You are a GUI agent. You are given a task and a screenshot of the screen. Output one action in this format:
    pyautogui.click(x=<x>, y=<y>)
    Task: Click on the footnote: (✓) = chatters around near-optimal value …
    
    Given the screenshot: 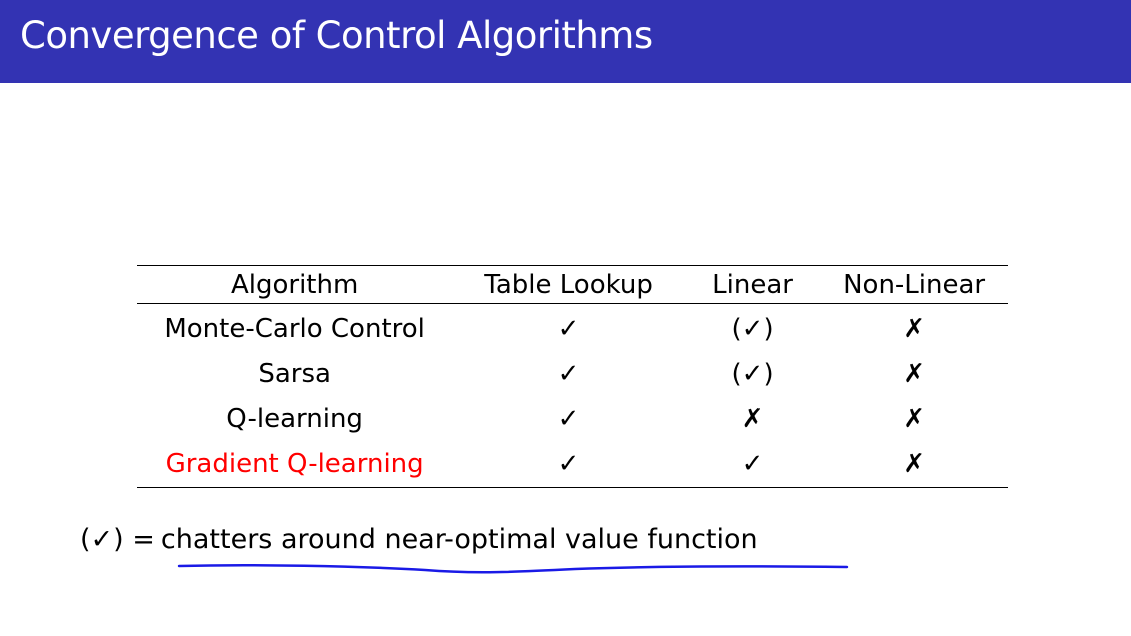 What is the action you would take?
    pyautogui.click(x=419, y=539)
    